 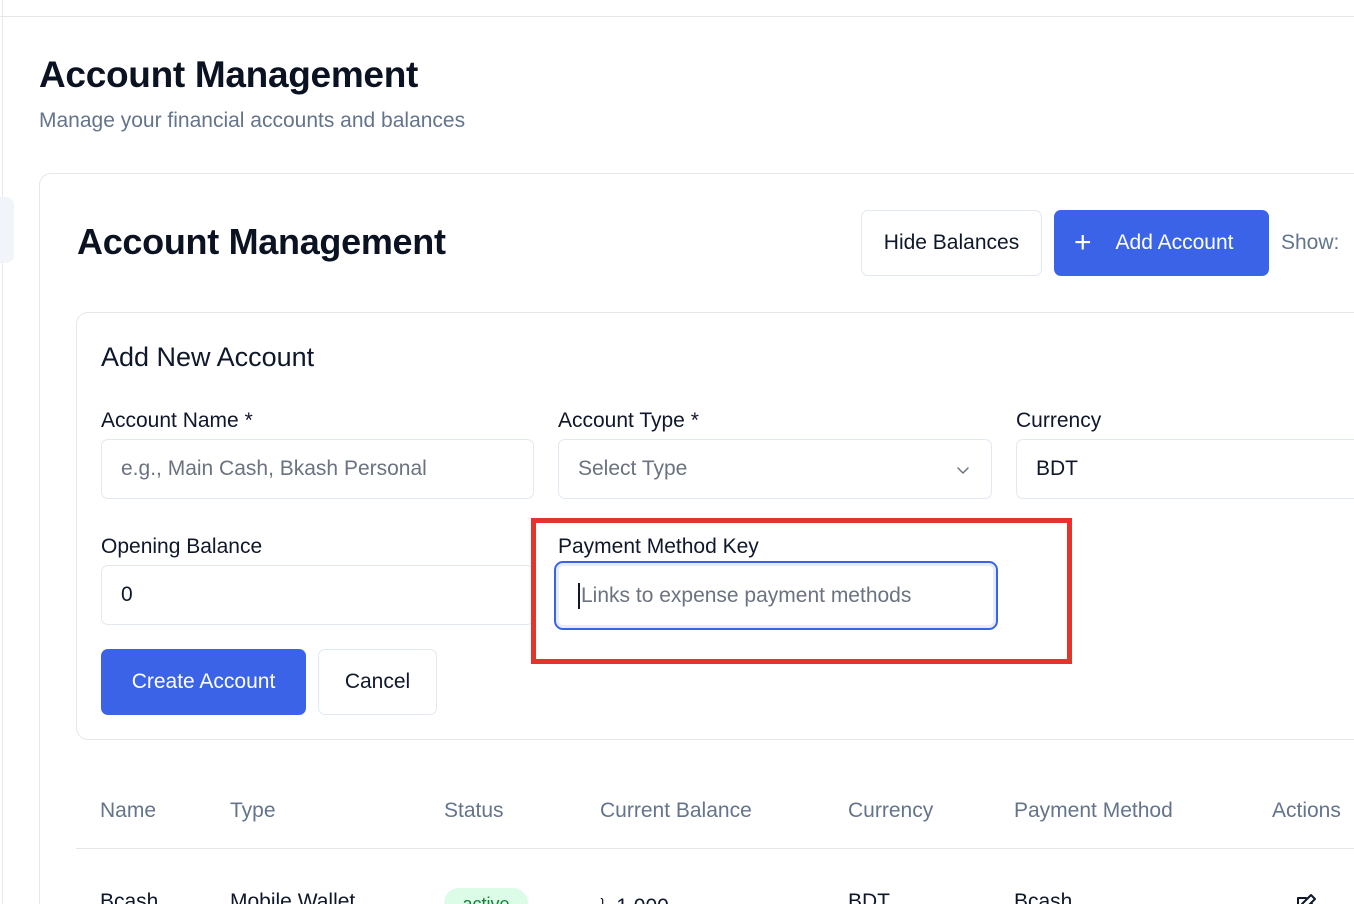 I want to click on add-account-button: + Add Account, so click(x=1161, y=243).